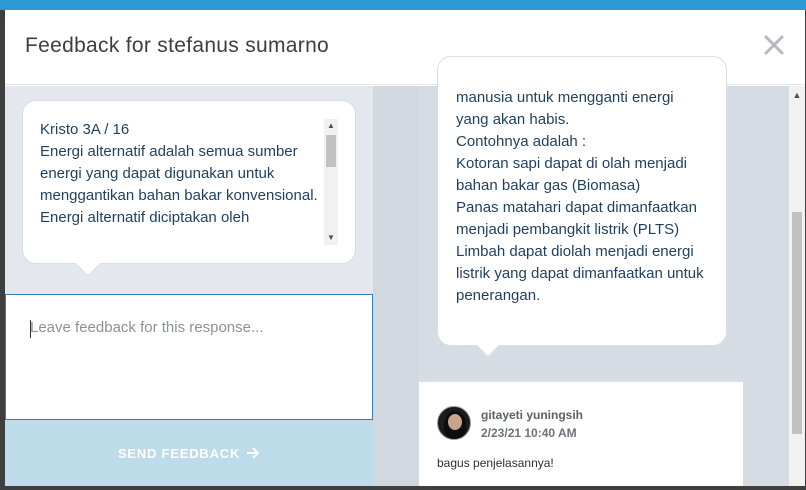 Image resolution: width=806 pixels, height=490 pixels. I want to click on send-feedback-label: SEND FEEDBACK, so click(179, 453).